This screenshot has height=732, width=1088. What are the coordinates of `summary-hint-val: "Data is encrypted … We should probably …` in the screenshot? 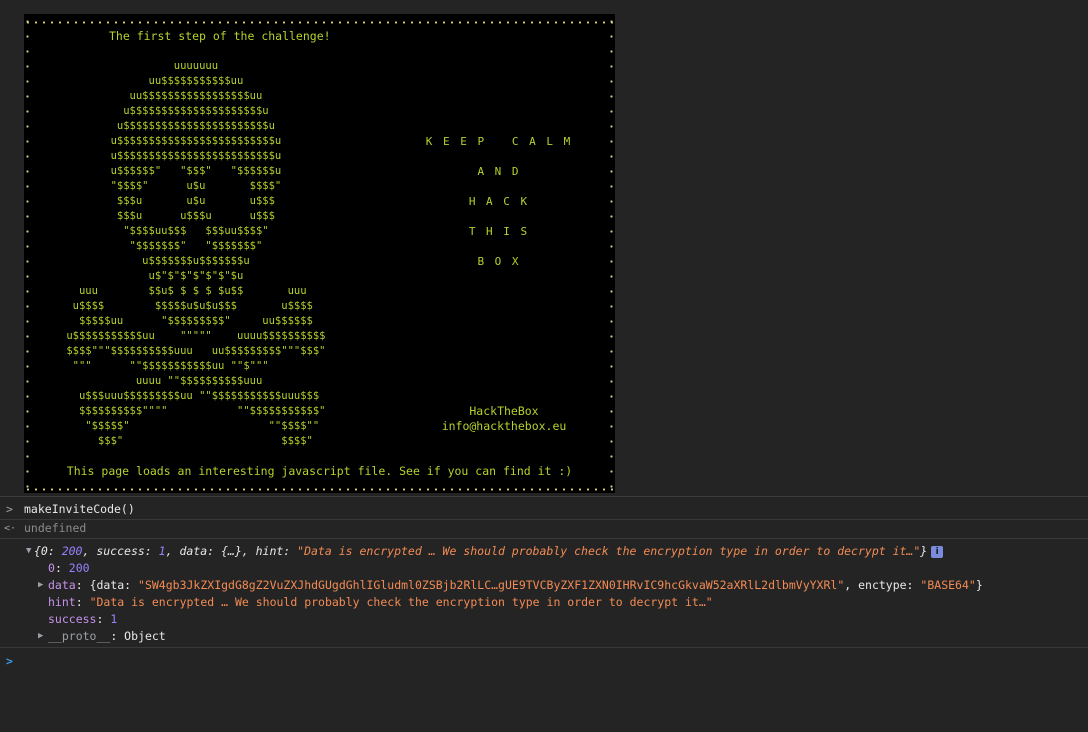 It's located at (609, 551).